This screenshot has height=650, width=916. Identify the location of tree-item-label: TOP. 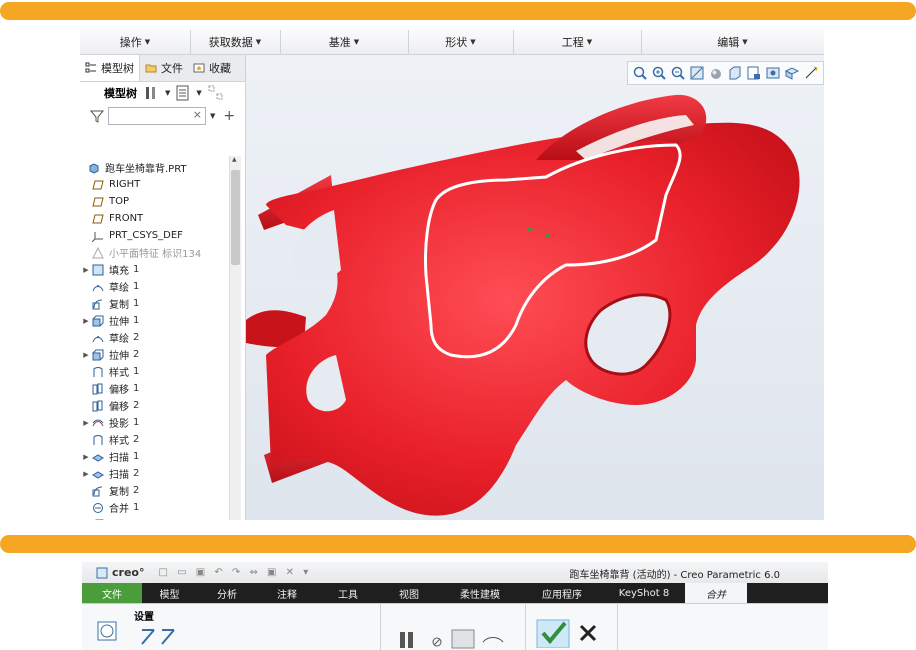
(119, 201).